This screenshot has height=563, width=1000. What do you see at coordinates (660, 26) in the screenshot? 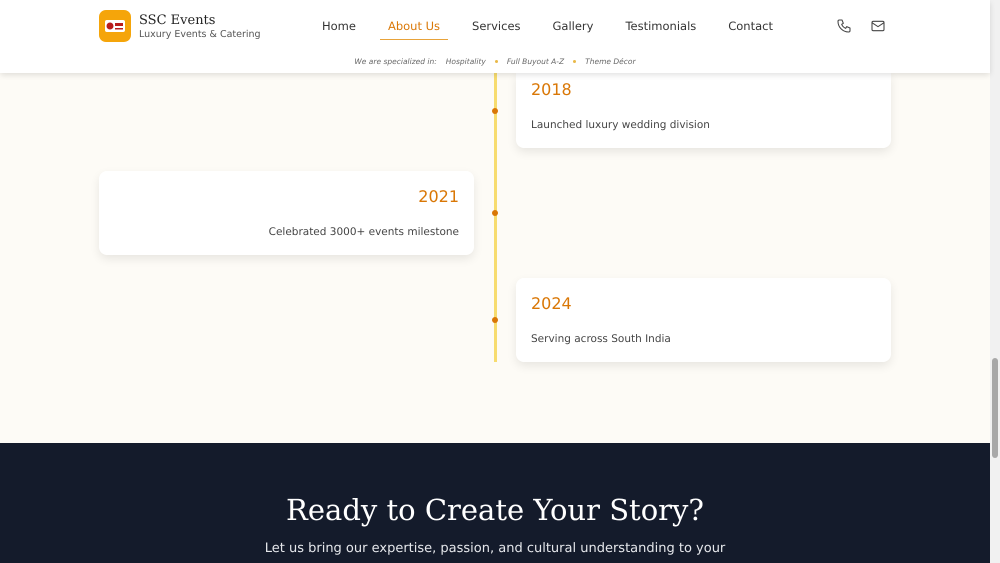
I see `nav-link: Testimonials` at bounding box center [660, 26].